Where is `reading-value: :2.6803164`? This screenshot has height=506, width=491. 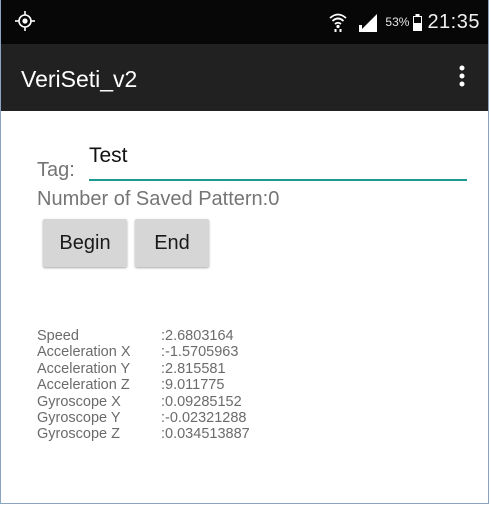 reading-value: :2.6803164 is located at coordinates (197, 336).